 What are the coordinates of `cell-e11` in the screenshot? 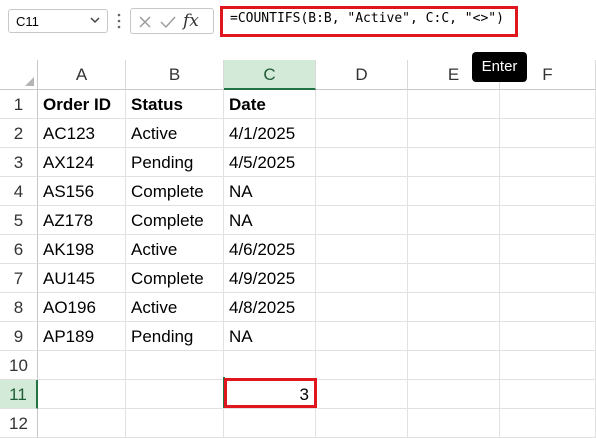 It's located at (454, 394).